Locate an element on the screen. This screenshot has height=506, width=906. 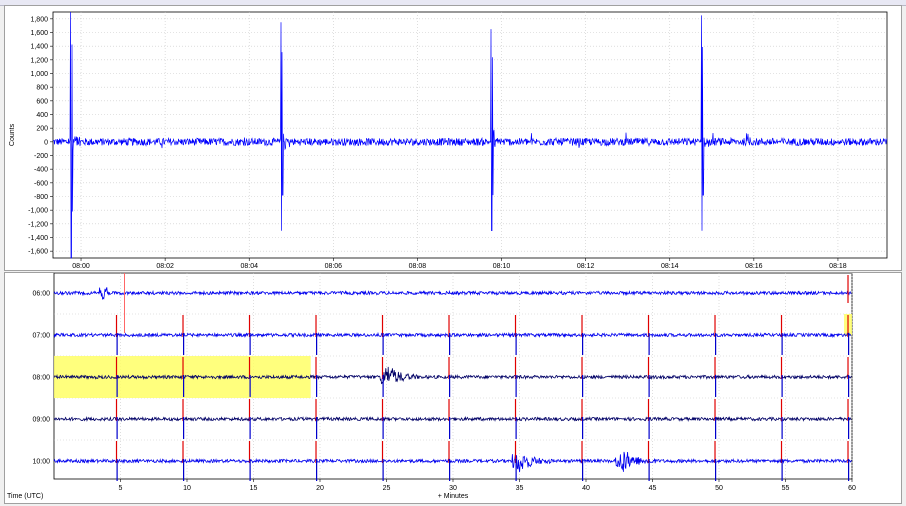
x-axis-label: + Minutes is located at coordinates (453, 496).